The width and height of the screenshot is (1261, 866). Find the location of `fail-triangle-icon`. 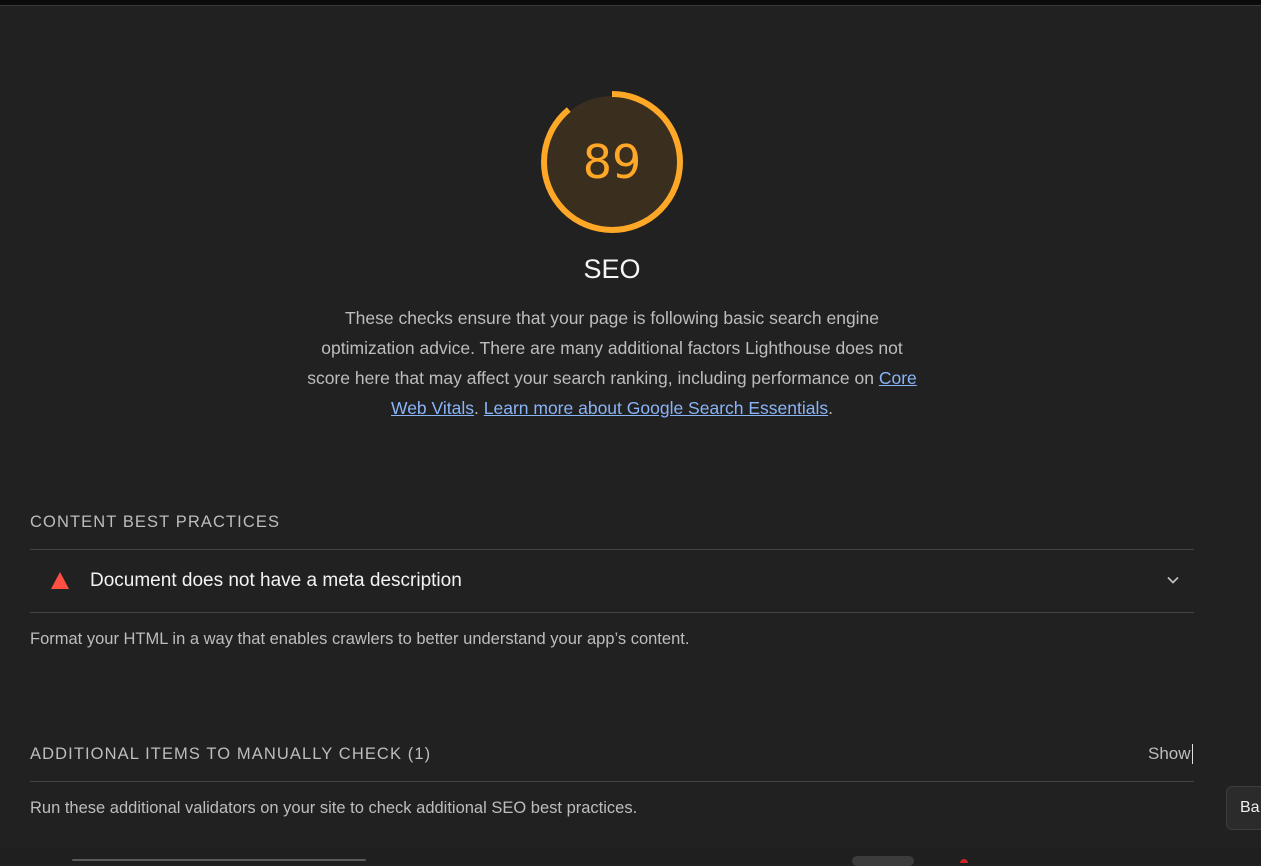

fail-triangle-icon is located at coordinates (60, 580).